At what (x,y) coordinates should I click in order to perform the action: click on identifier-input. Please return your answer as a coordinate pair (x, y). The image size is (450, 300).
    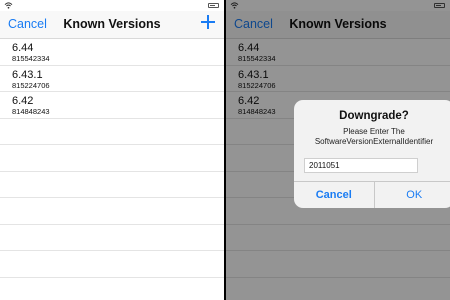
    Looking at the image, I should click on (361, 165).